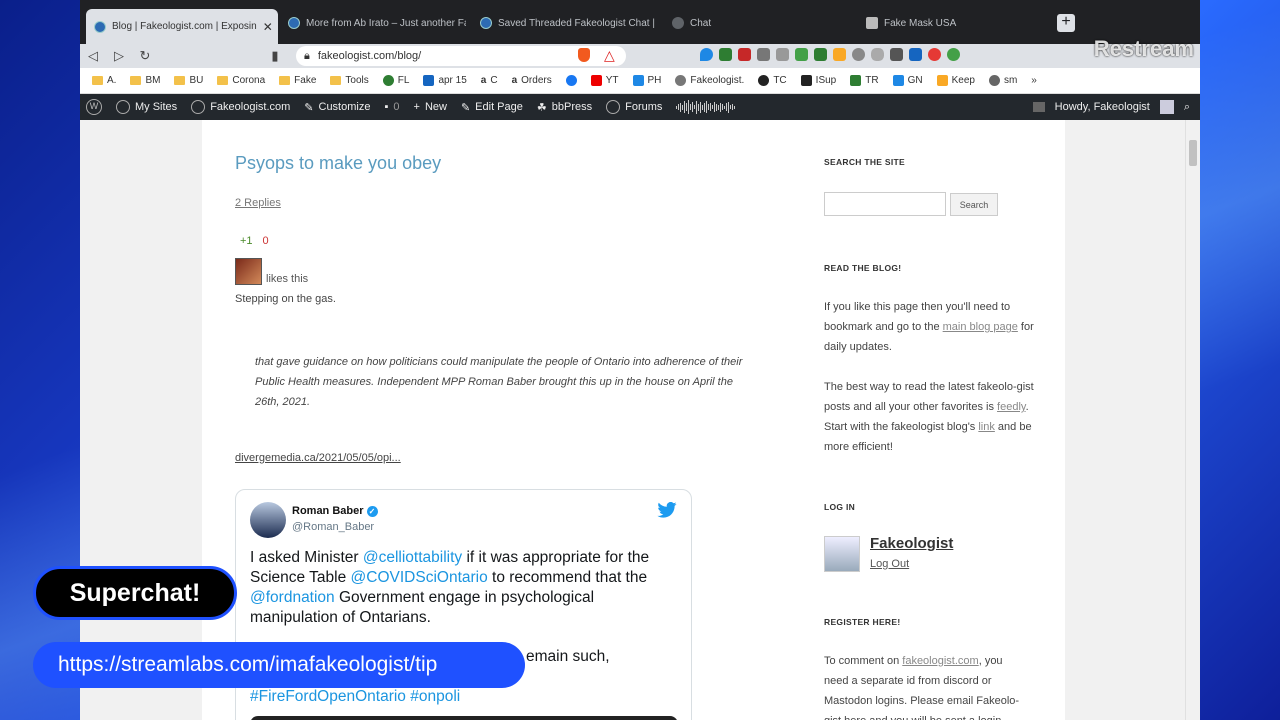 This screenshot has height=720, width=1280. What do you see at coordinates (307, 55) in the screenshot?
I see `lock-icon: 🔒︎` at bounding box center [307, 55].